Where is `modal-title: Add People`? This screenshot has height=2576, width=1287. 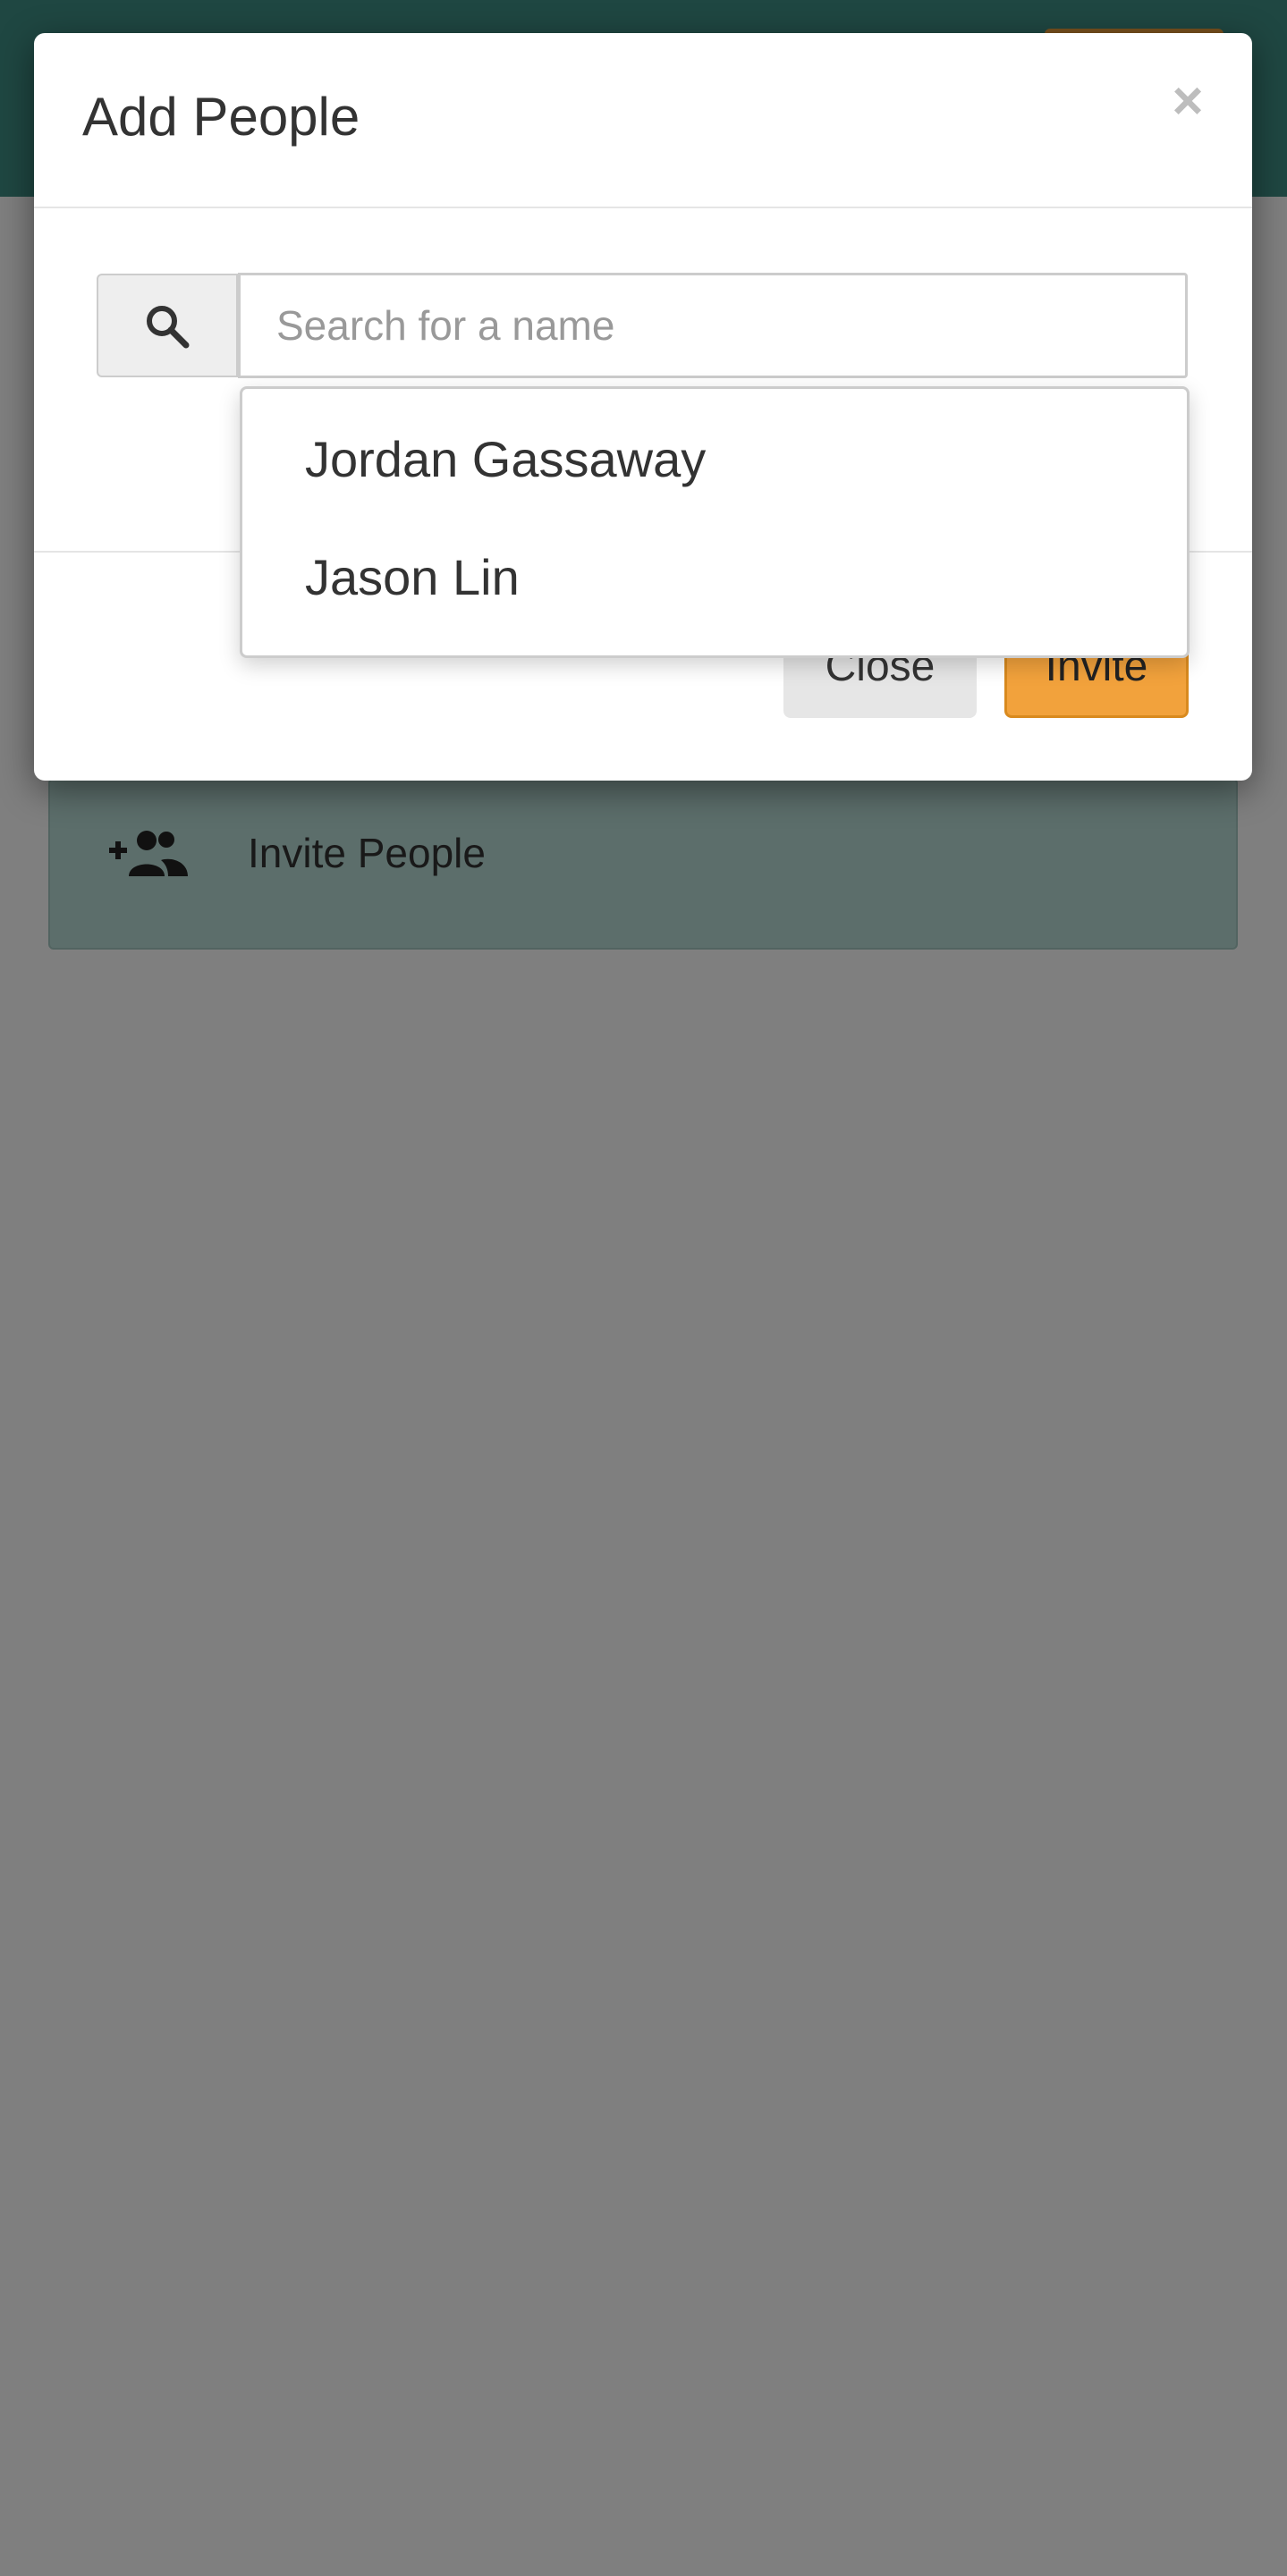
modal-title: Add People is located at coordinates (221, 117).